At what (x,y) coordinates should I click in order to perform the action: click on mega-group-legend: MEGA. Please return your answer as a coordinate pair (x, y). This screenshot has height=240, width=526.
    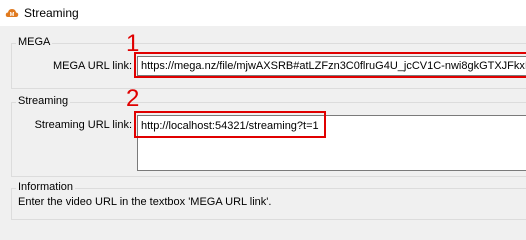
    Looking at the image, I should click on (34, 42).